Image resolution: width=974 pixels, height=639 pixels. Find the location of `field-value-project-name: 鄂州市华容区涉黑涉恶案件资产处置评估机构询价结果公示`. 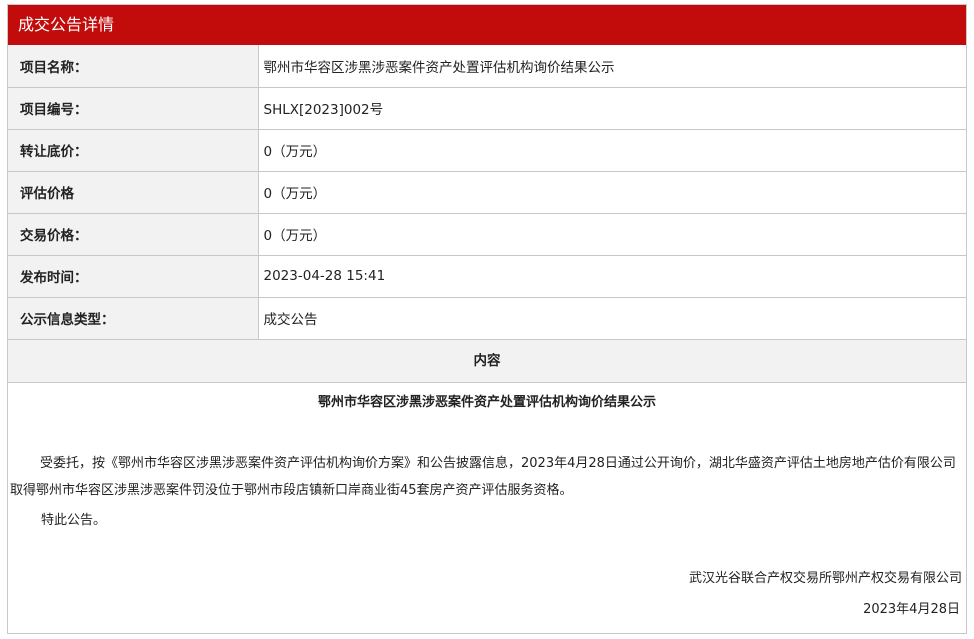

field-value-project-name: 鄂州市华容区涉黑涉恶案件资产处置评估机构询价结果公示 is located at coordinates (611, 66).